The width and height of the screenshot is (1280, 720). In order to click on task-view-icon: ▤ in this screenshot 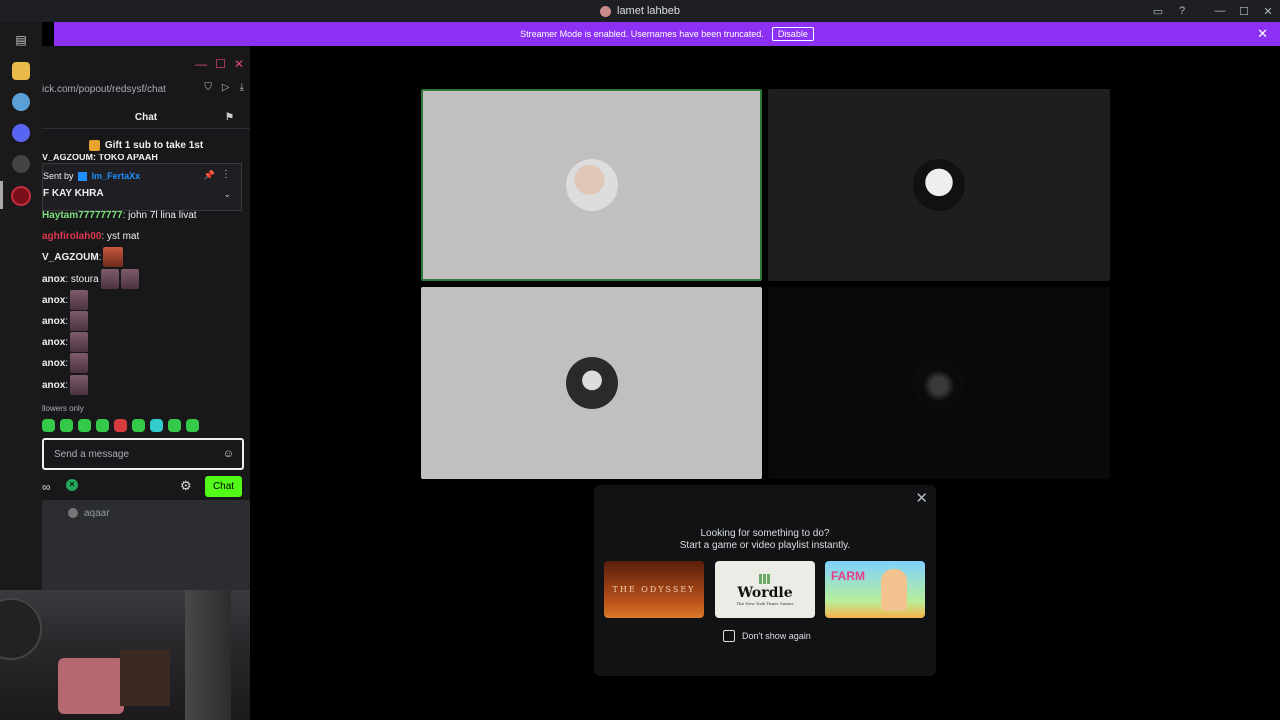, I will do `click(21, 40)`.